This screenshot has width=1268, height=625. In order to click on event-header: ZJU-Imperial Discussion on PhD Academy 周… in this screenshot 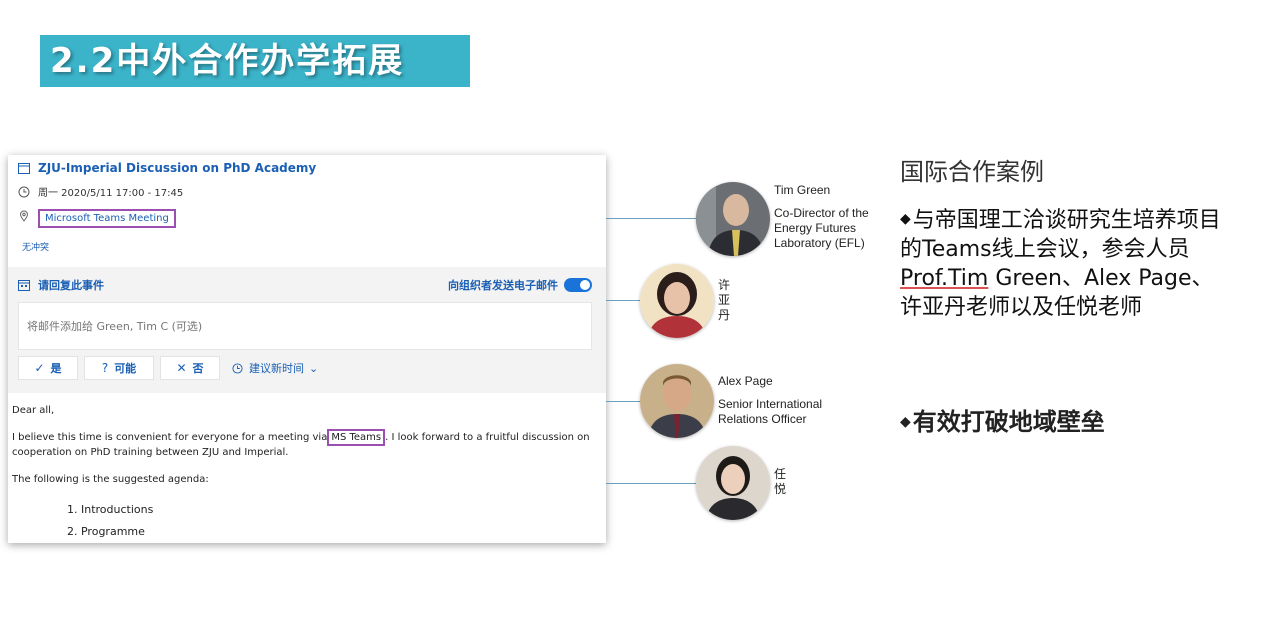, I will do `click(307, 211)`.